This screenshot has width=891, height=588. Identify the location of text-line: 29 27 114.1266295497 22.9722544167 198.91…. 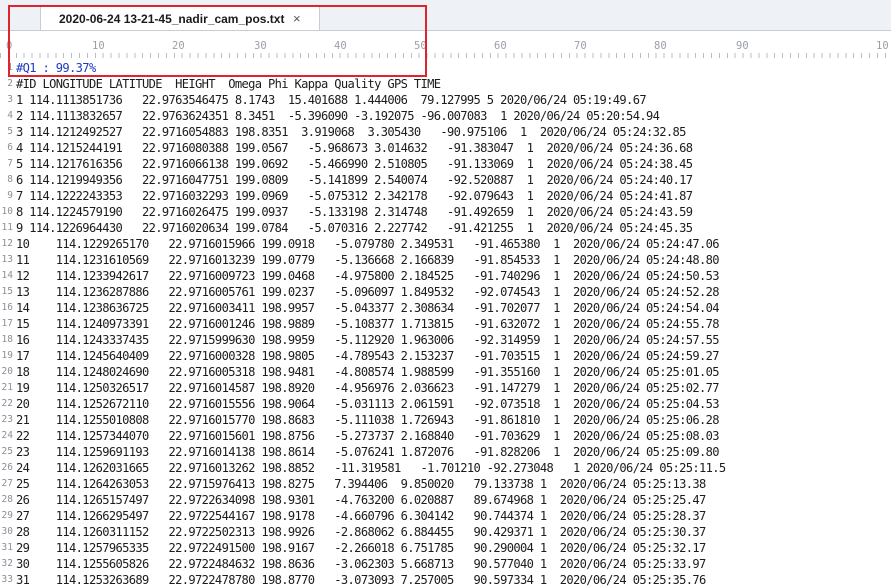
(445, 516).